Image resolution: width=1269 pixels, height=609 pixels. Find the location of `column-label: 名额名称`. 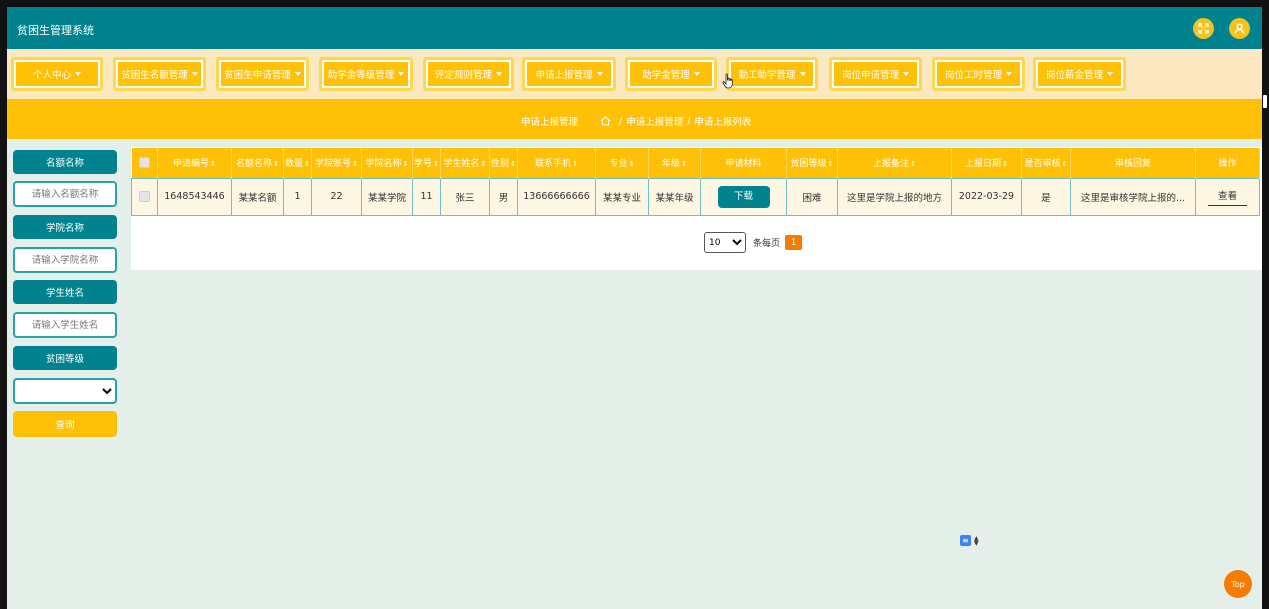

column-label: 名额名称 is located at coordinates (254, 164).